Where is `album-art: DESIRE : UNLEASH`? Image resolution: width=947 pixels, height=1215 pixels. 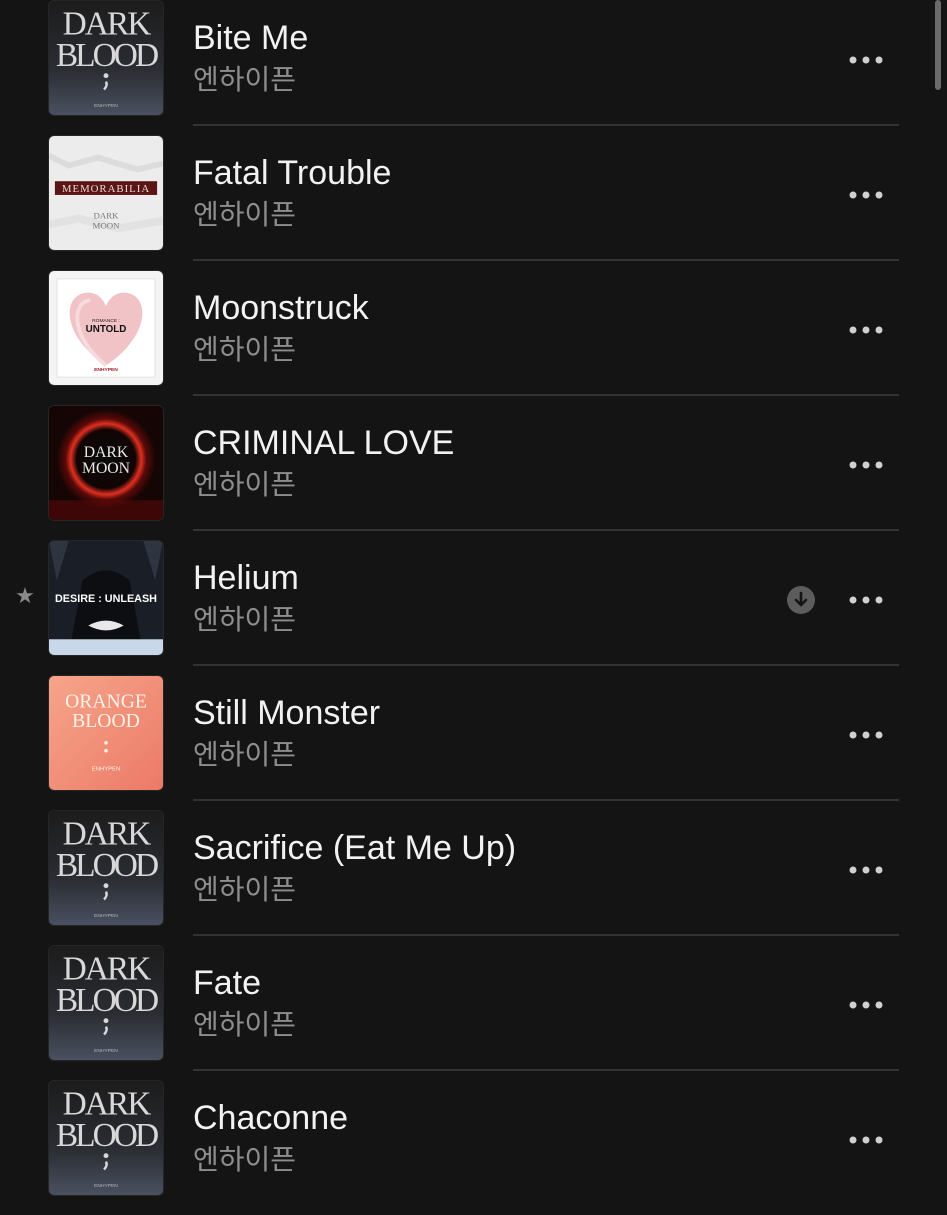
album-art: DESIRE : UNLEASH is located at coordinates (106, 598).